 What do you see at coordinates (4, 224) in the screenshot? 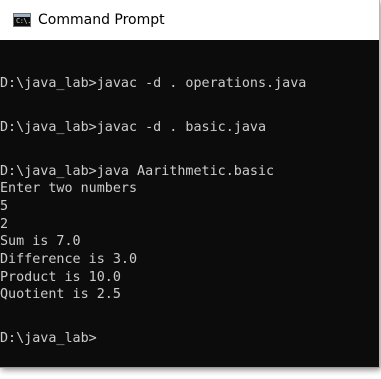
I see `console-line-9: 2` at bounding box center [4, 224].